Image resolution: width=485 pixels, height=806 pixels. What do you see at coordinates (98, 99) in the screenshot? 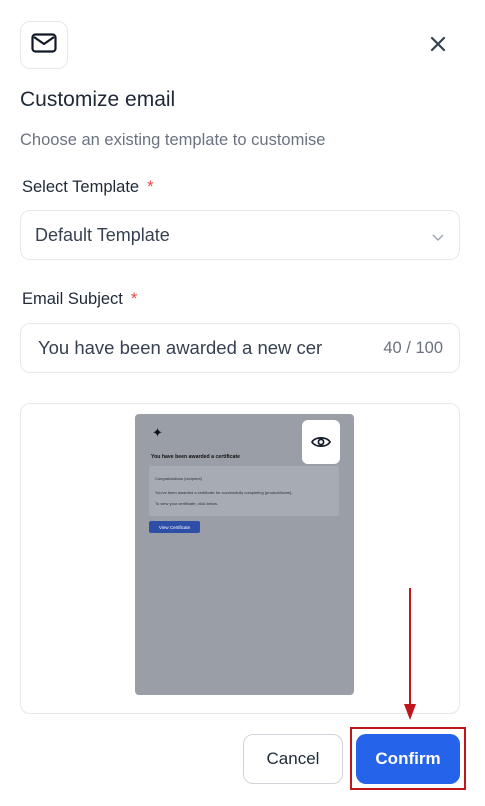
I see `dialog-title: Customize email` at bounding box center [98, 99].